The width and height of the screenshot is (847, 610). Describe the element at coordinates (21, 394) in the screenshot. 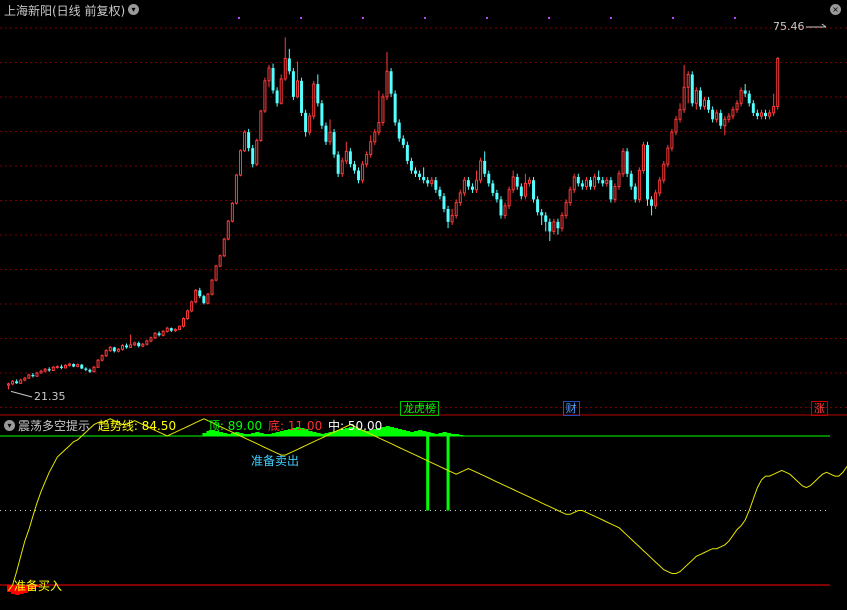

I see `low-price-pointer` at that location.